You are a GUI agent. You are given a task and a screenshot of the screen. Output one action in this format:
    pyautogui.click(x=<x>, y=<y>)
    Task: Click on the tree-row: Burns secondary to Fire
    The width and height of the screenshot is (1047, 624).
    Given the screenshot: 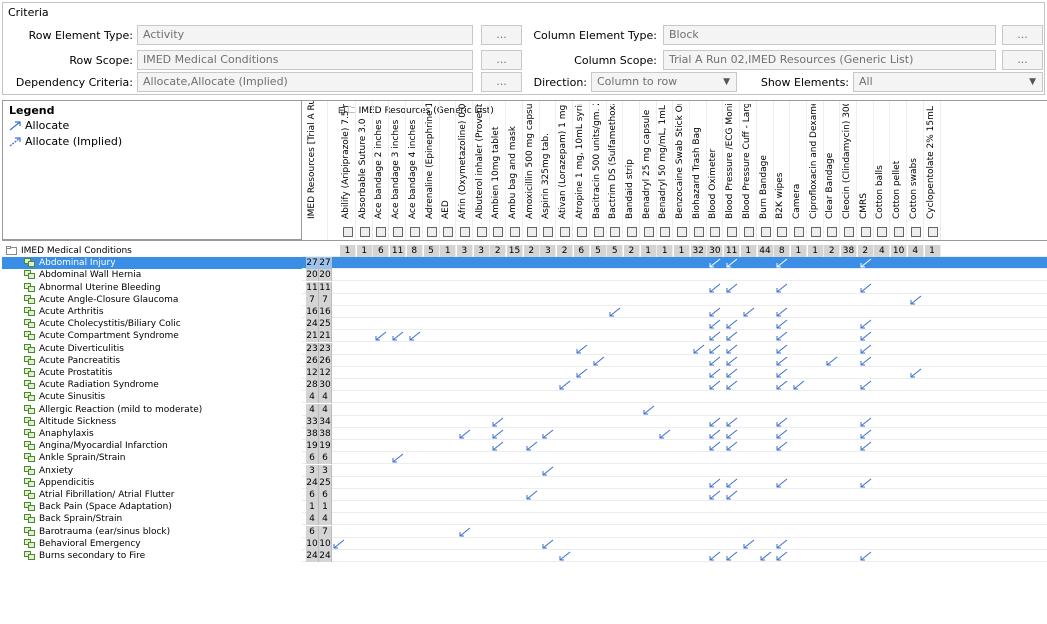 What is the action you would take?
    pyautogui.click(x=152, y=556)
    